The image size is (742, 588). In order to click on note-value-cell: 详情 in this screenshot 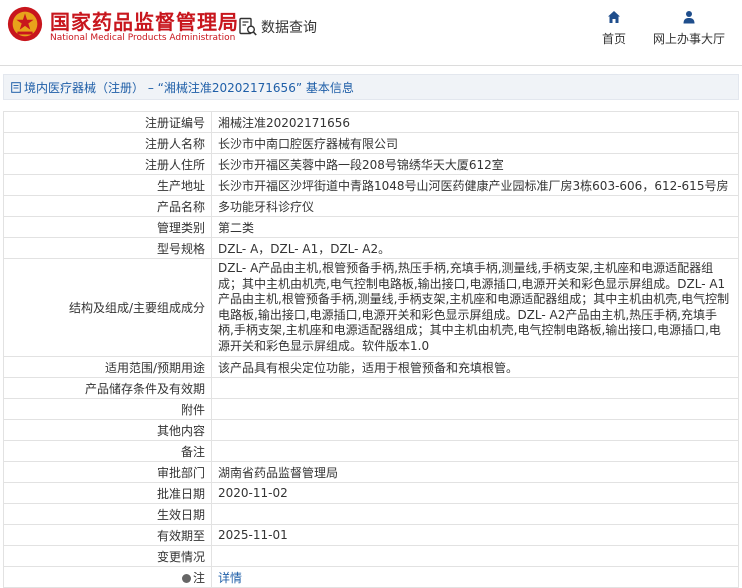, I will do `click(475, 577)`.